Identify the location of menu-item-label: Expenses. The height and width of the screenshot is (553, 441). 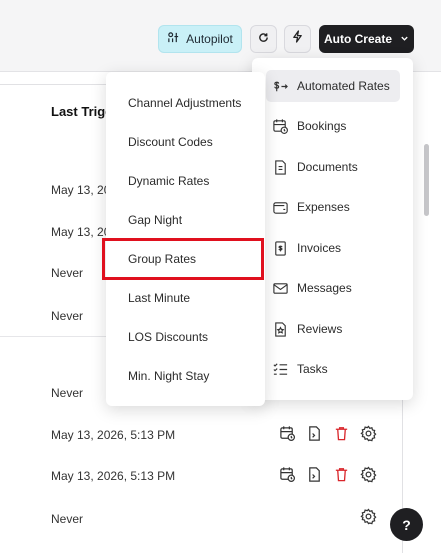
(323, 207).